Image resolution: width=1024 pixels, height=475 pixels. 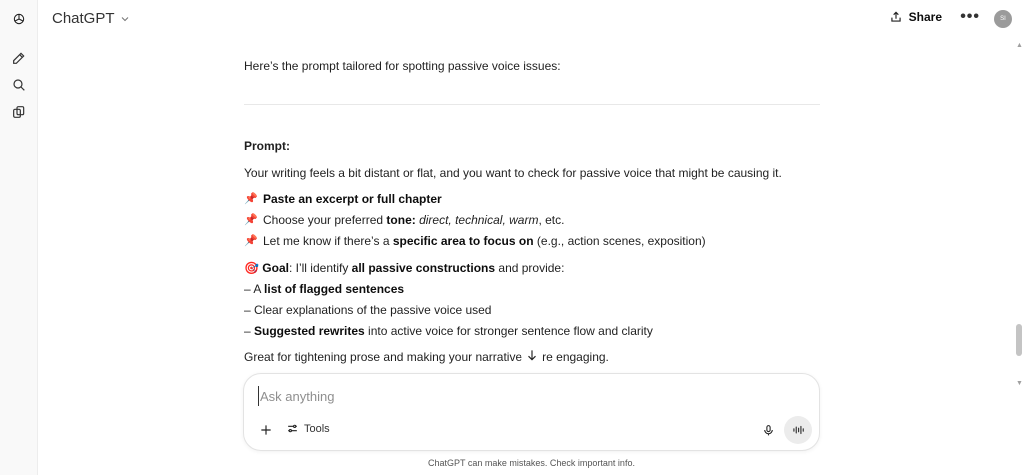 What do you see at coordinates (475, 199) in the screenshot?
I see `list-item: 📌 Paste an excerpt or full chapter` at bounding box center [475, 199].